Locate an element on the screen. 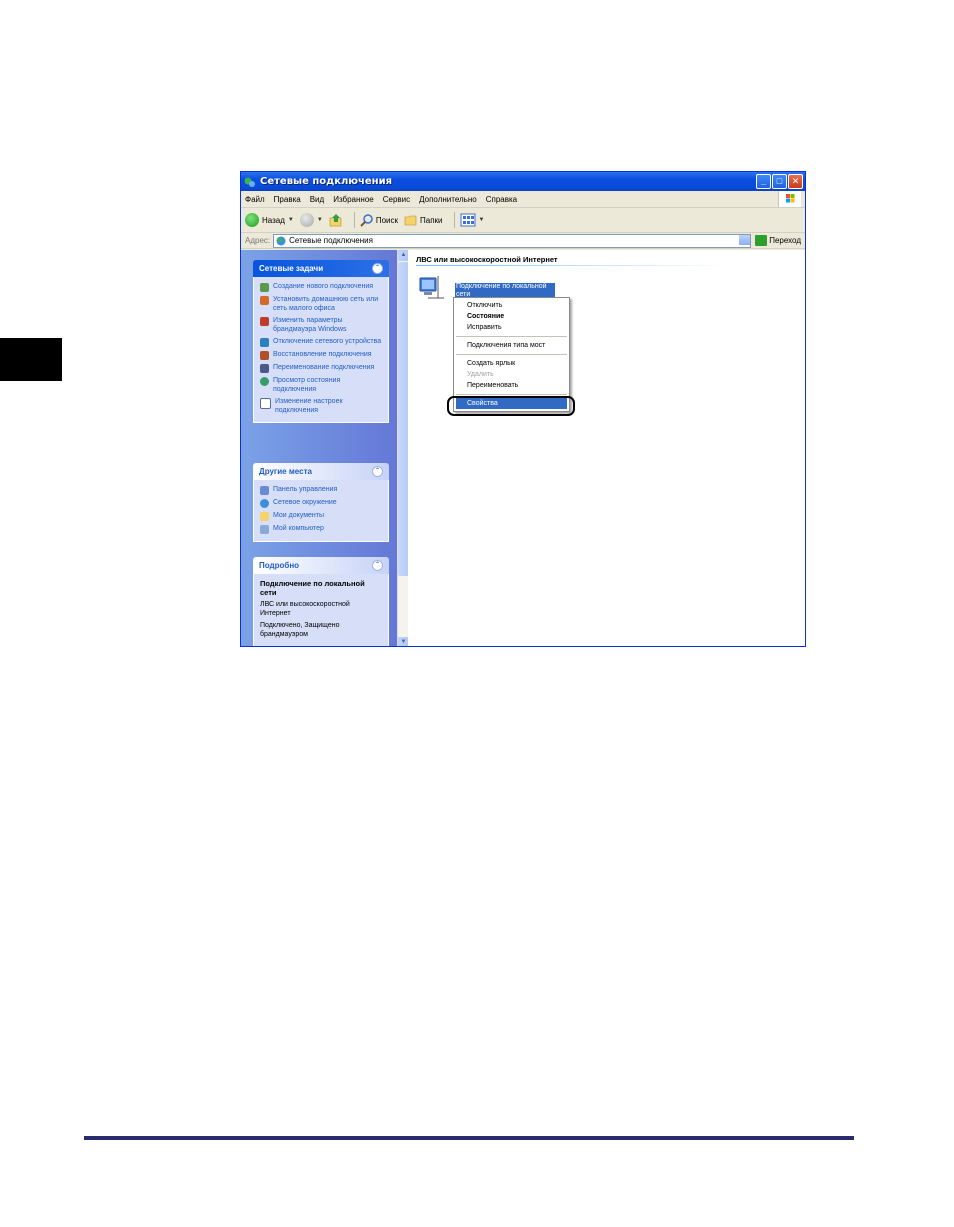  menu-tools: Сервис is located at coordinates (396, 199).